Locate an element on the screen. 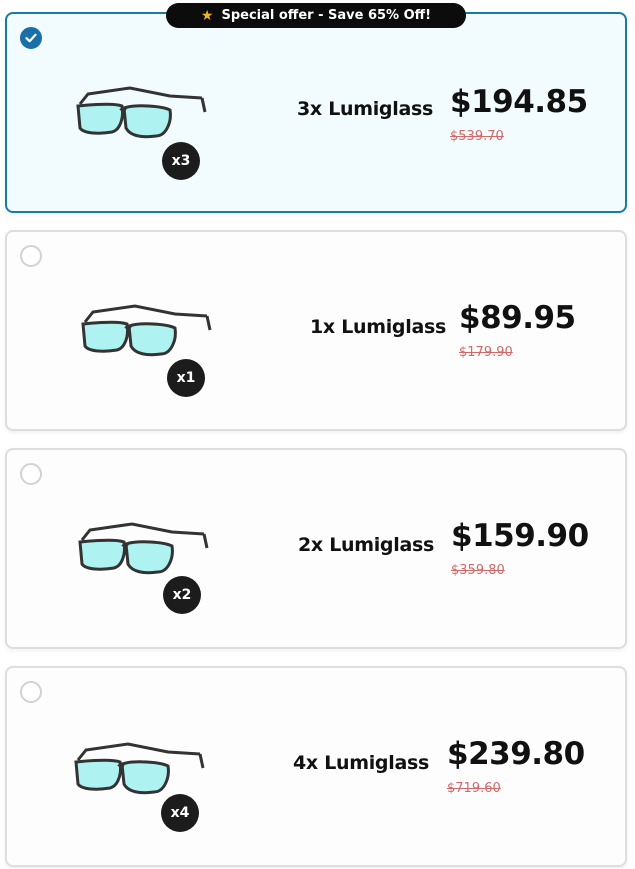  quantity-badge: x1 is located at coordinates (186, 378).